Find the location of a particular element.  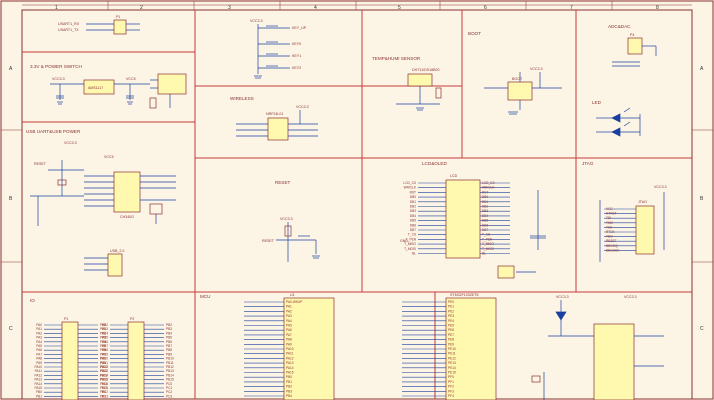

jtag-connector is located at coordinates (645, 230).